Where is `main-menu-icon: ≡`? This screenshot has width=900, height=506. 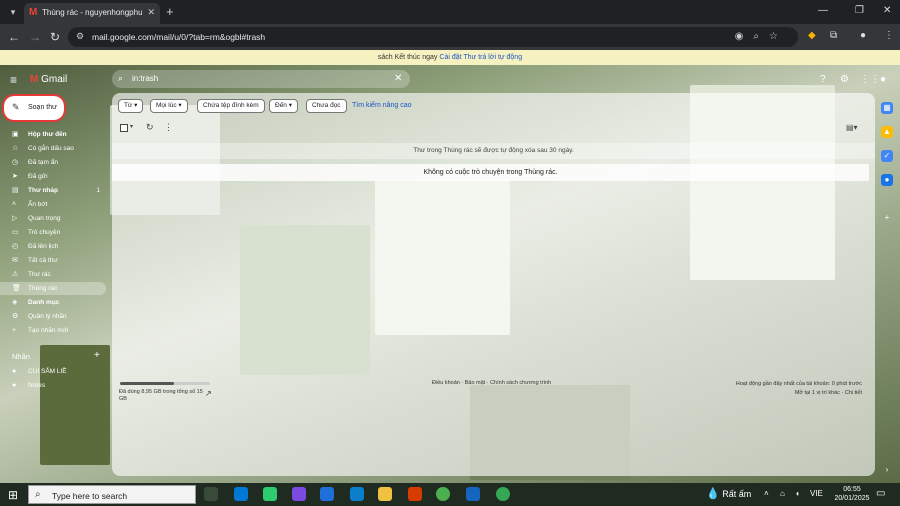 main-menu-icon: ≡ is located at coordinates (13, 80).